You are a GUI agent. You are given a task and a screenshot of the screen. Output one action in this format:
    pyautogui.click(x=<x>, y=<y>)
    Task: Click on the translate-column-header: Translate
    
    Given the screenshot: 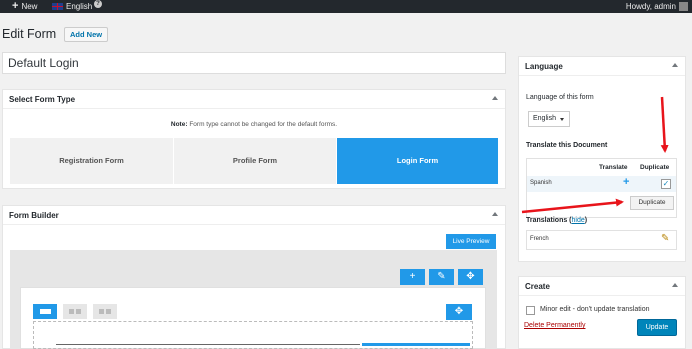 What is the action you would take?
    pyautogui.click(x=613, y=167)
    